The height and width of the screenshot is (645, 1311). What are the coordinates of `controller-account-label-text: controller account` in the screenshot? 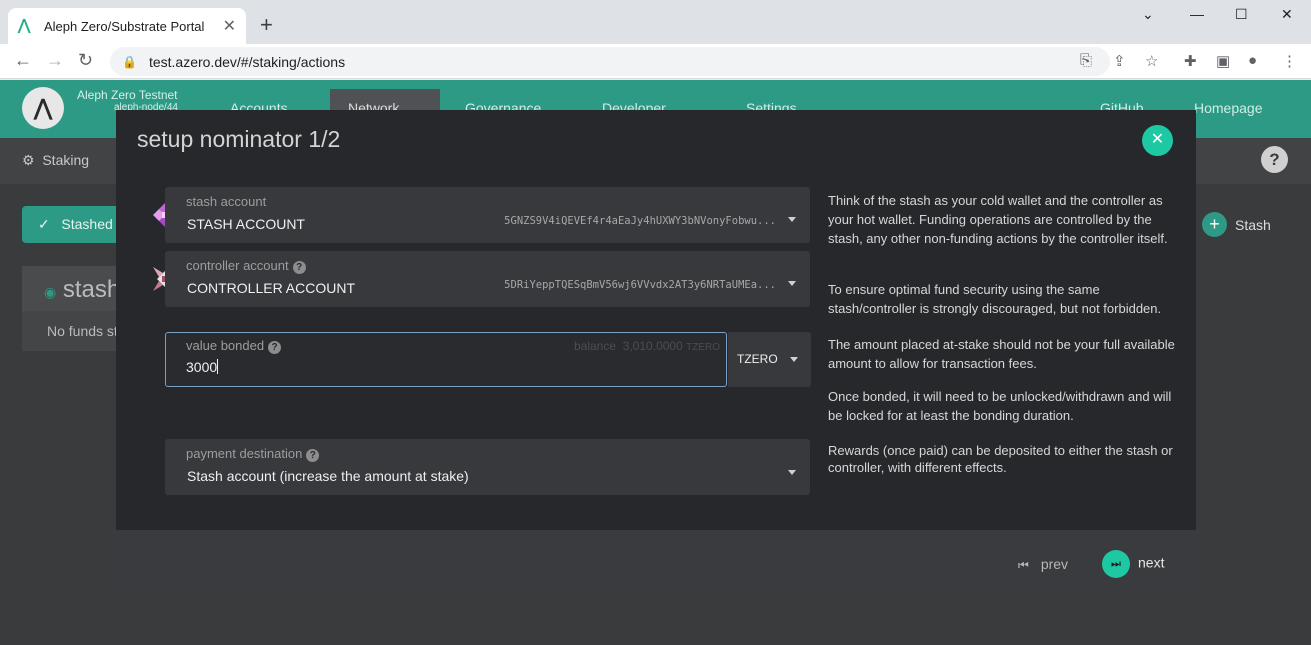 It's located at (237, 265).